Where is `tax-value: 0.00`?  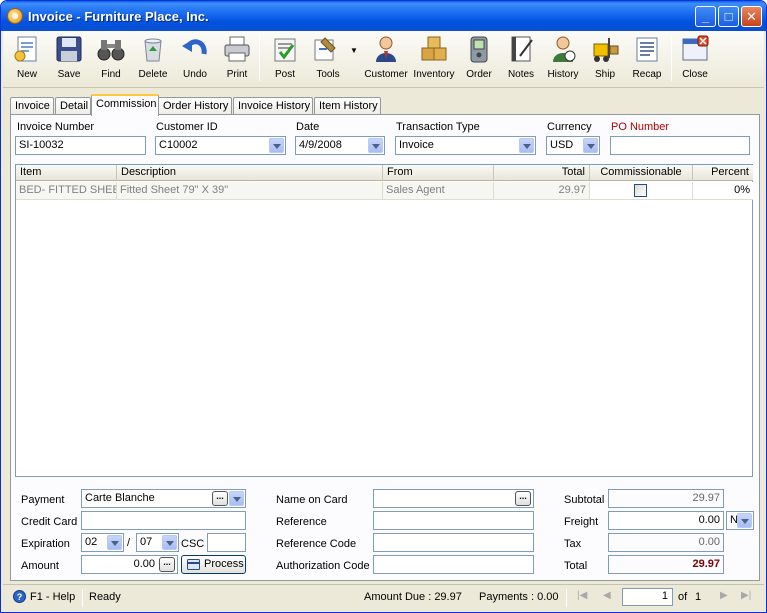
tax-value: 0.00 is located at coordinates (666, 542).